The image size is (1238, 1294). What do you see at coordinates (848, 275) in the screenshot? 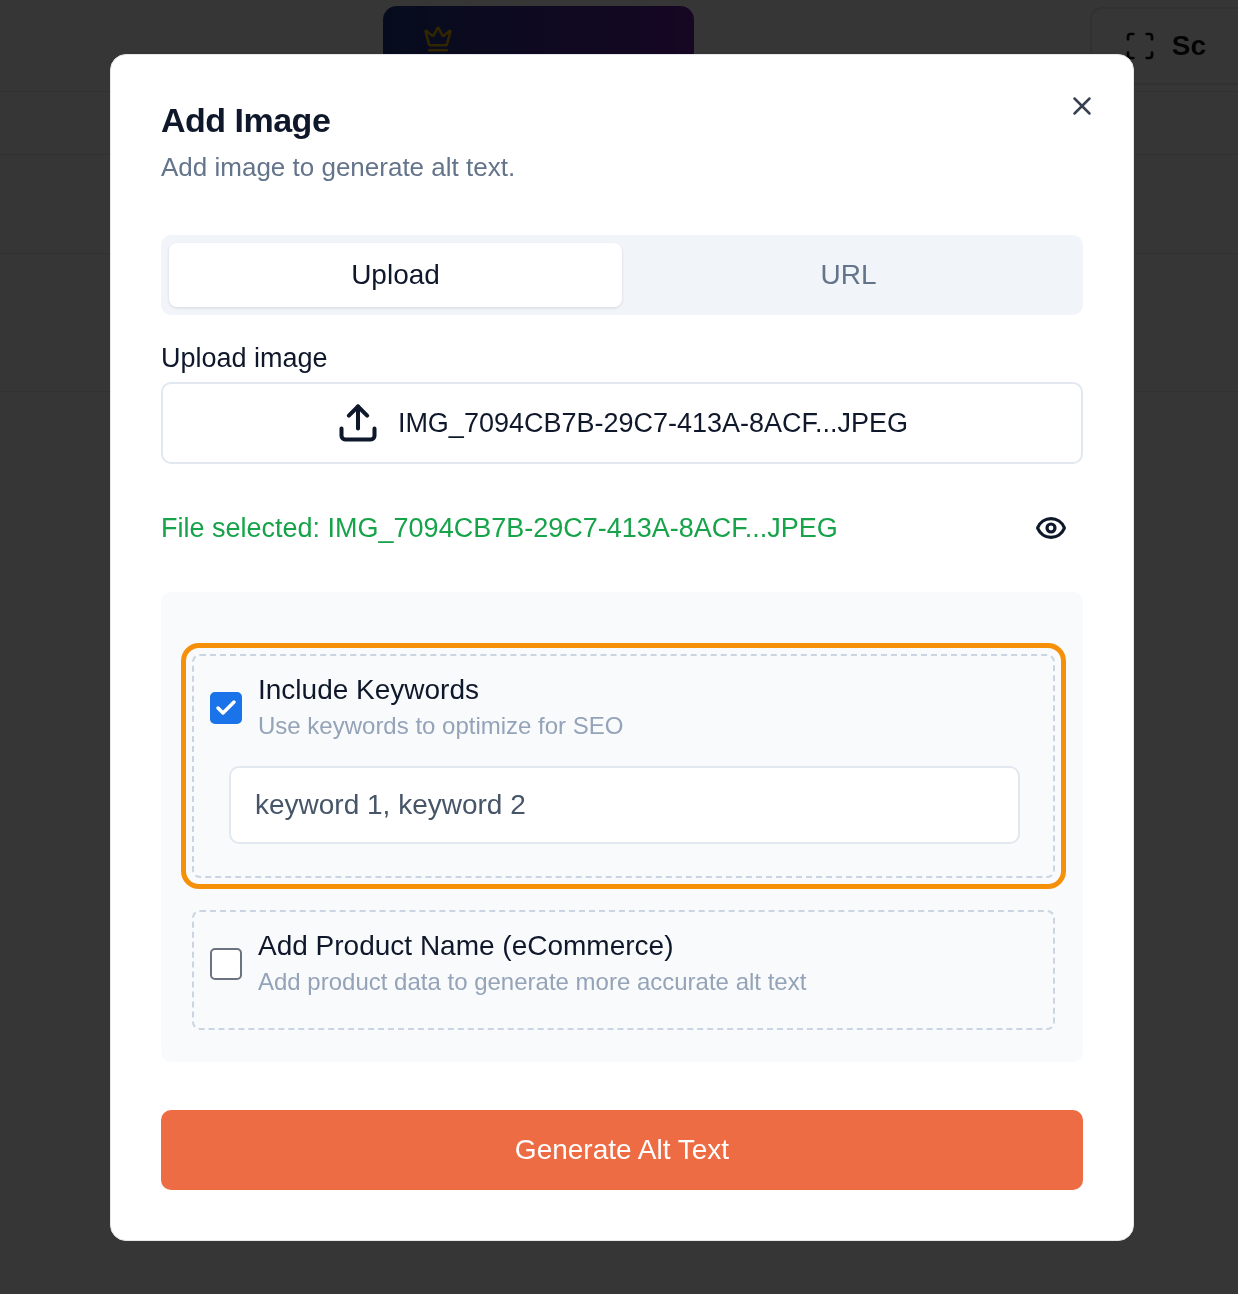
I see `tab: URL` at bounding box center [848, 275].